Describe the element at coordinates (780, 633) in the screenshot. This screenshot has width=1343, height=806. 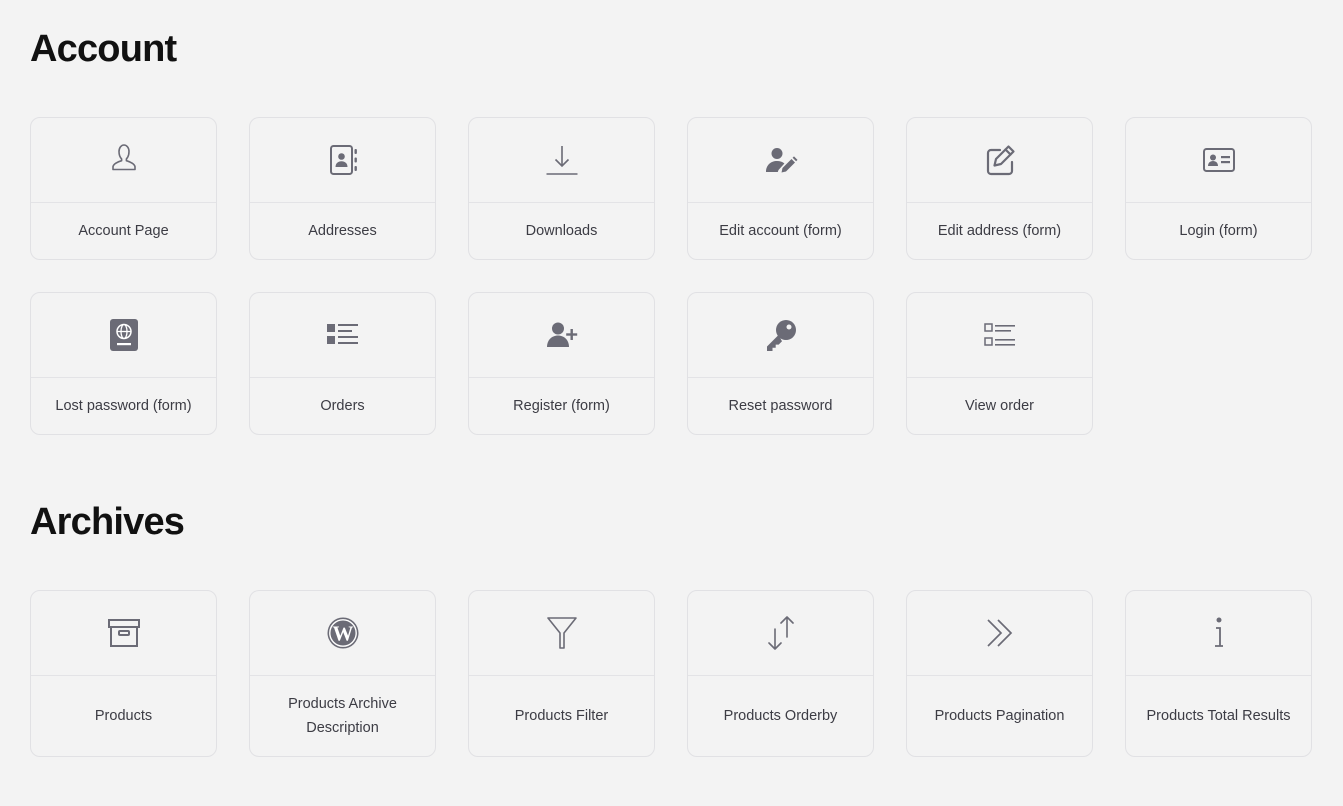
I see `sort-arrows-icon` at that location.